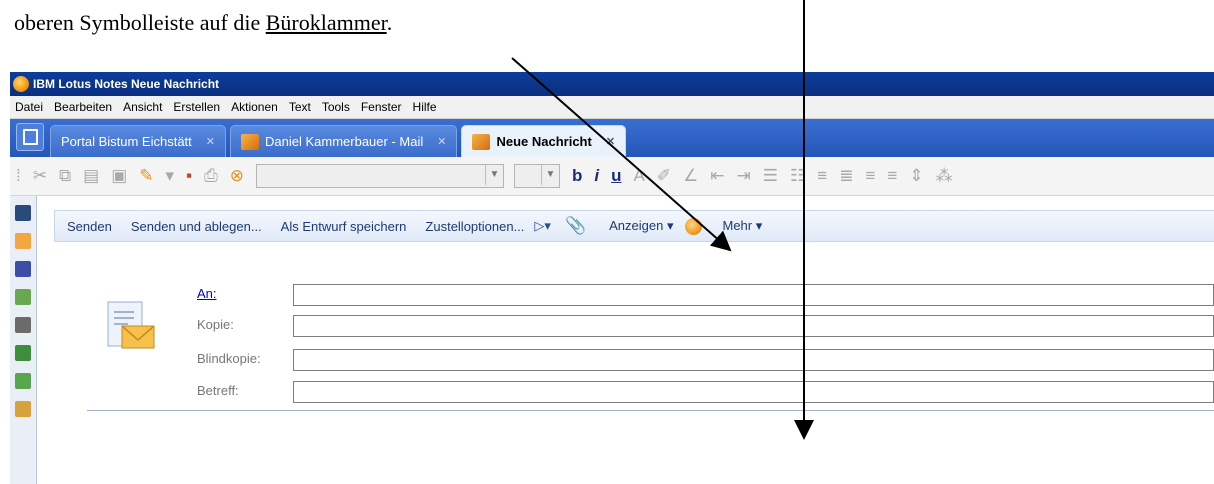 This screenshot has height=484, width=1214. Describe the element at coordinates (126, 84) in the screenshot. I see `window-title: IBM Lotus Notes Neue Nachricht` at that location.